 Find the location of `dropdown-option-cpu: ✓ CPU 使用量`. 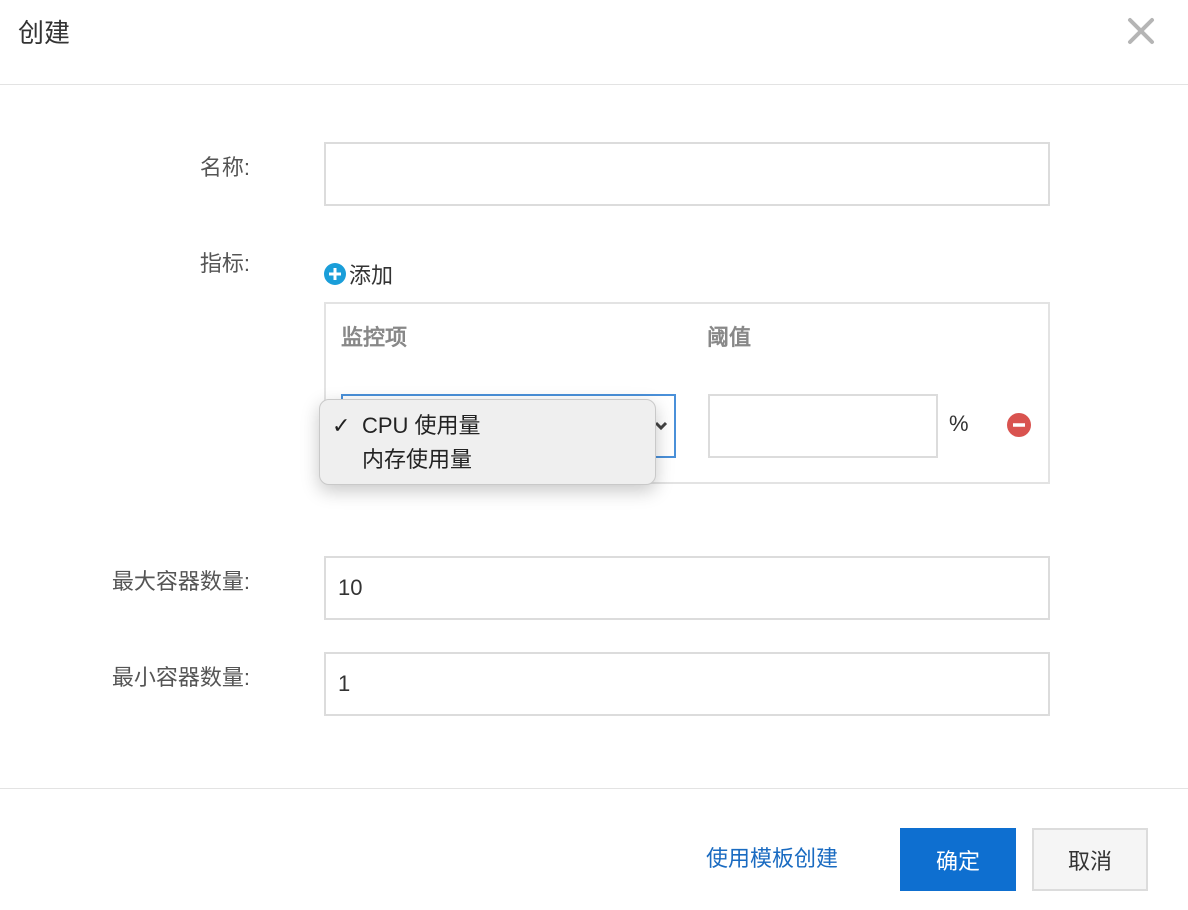

dropdown-option-cpu: ✓ CPU 使用量 is located at coordinates (487, 426).